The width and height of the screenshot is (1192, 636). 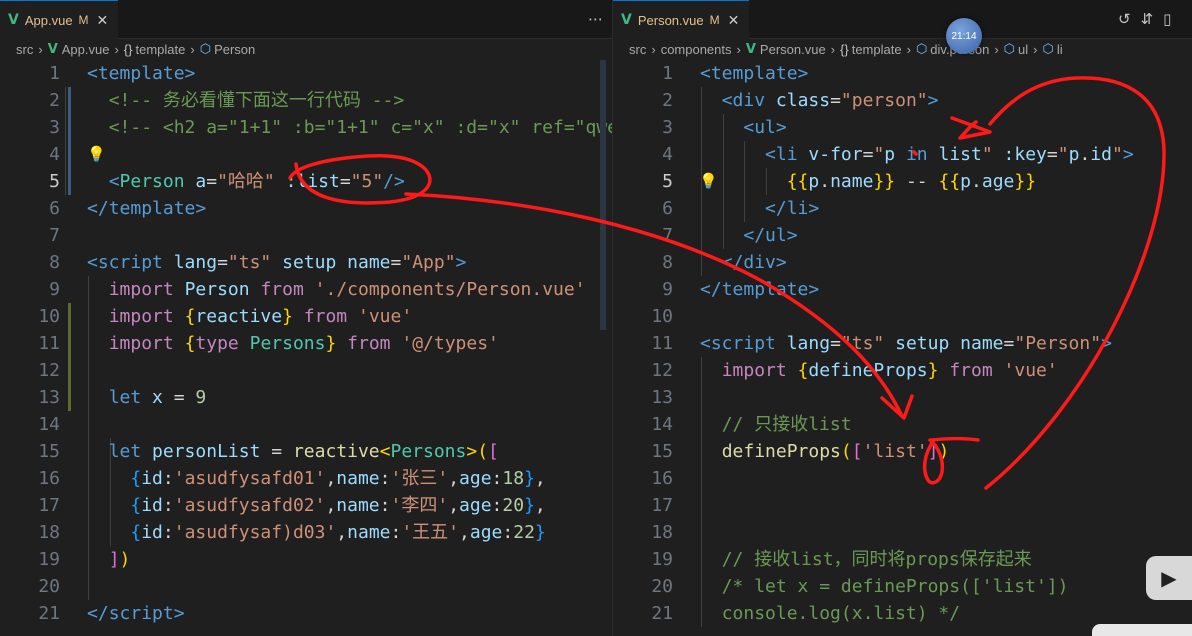 What do you see at coordinates (902, 316) in the screenshot?
I see `code-line: 10` at bounding box center [902, 316].